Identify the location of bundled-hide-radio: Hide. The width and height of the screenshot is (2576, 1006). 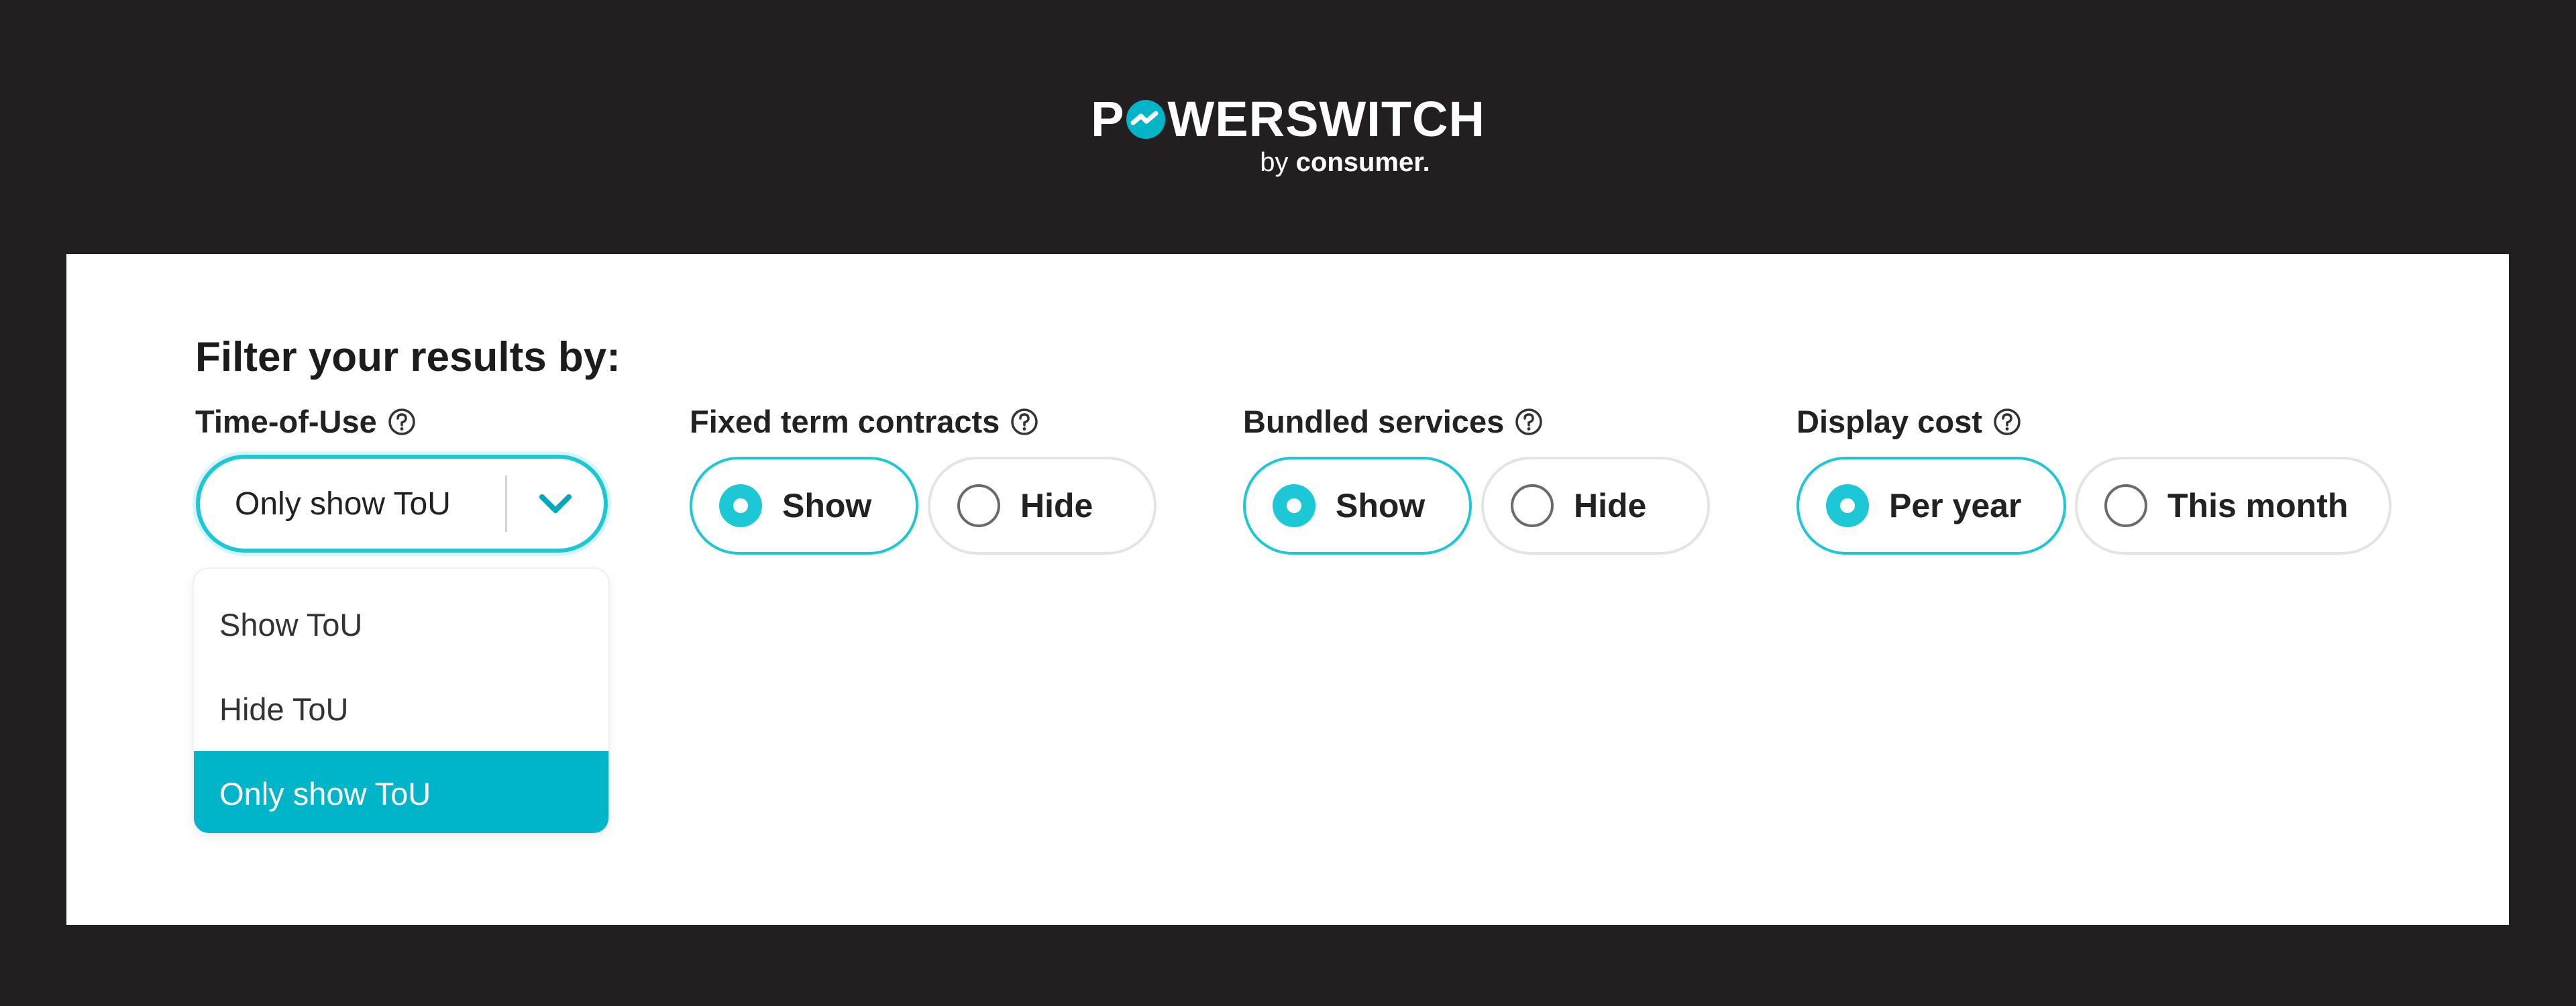
(1595, 506).